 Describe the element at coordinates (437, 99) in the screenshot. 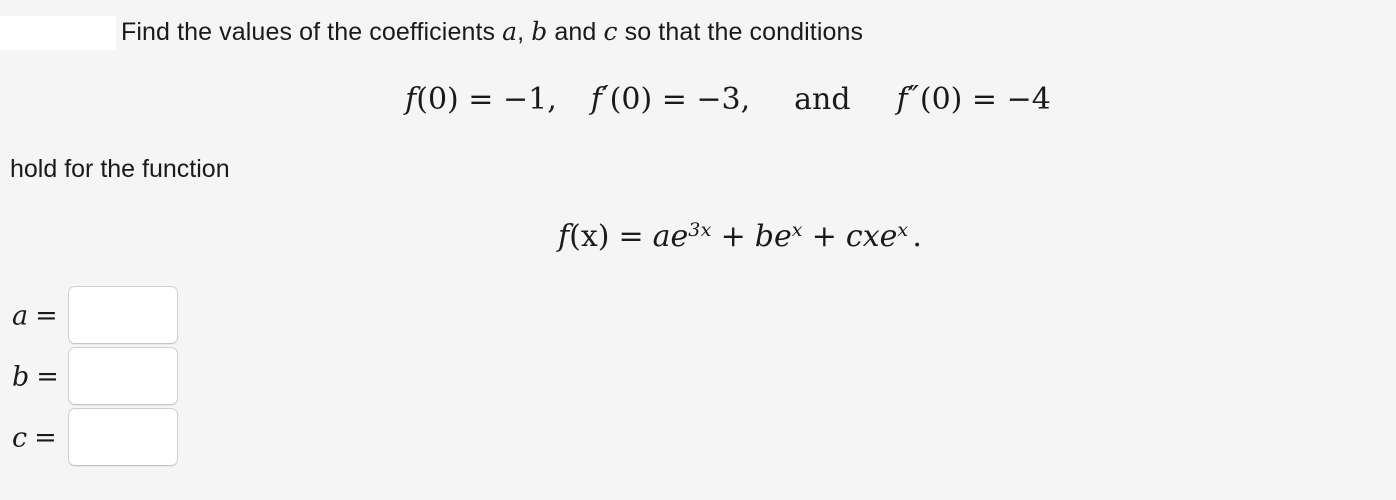

I see `condition-1-argument: (0)` at that location.